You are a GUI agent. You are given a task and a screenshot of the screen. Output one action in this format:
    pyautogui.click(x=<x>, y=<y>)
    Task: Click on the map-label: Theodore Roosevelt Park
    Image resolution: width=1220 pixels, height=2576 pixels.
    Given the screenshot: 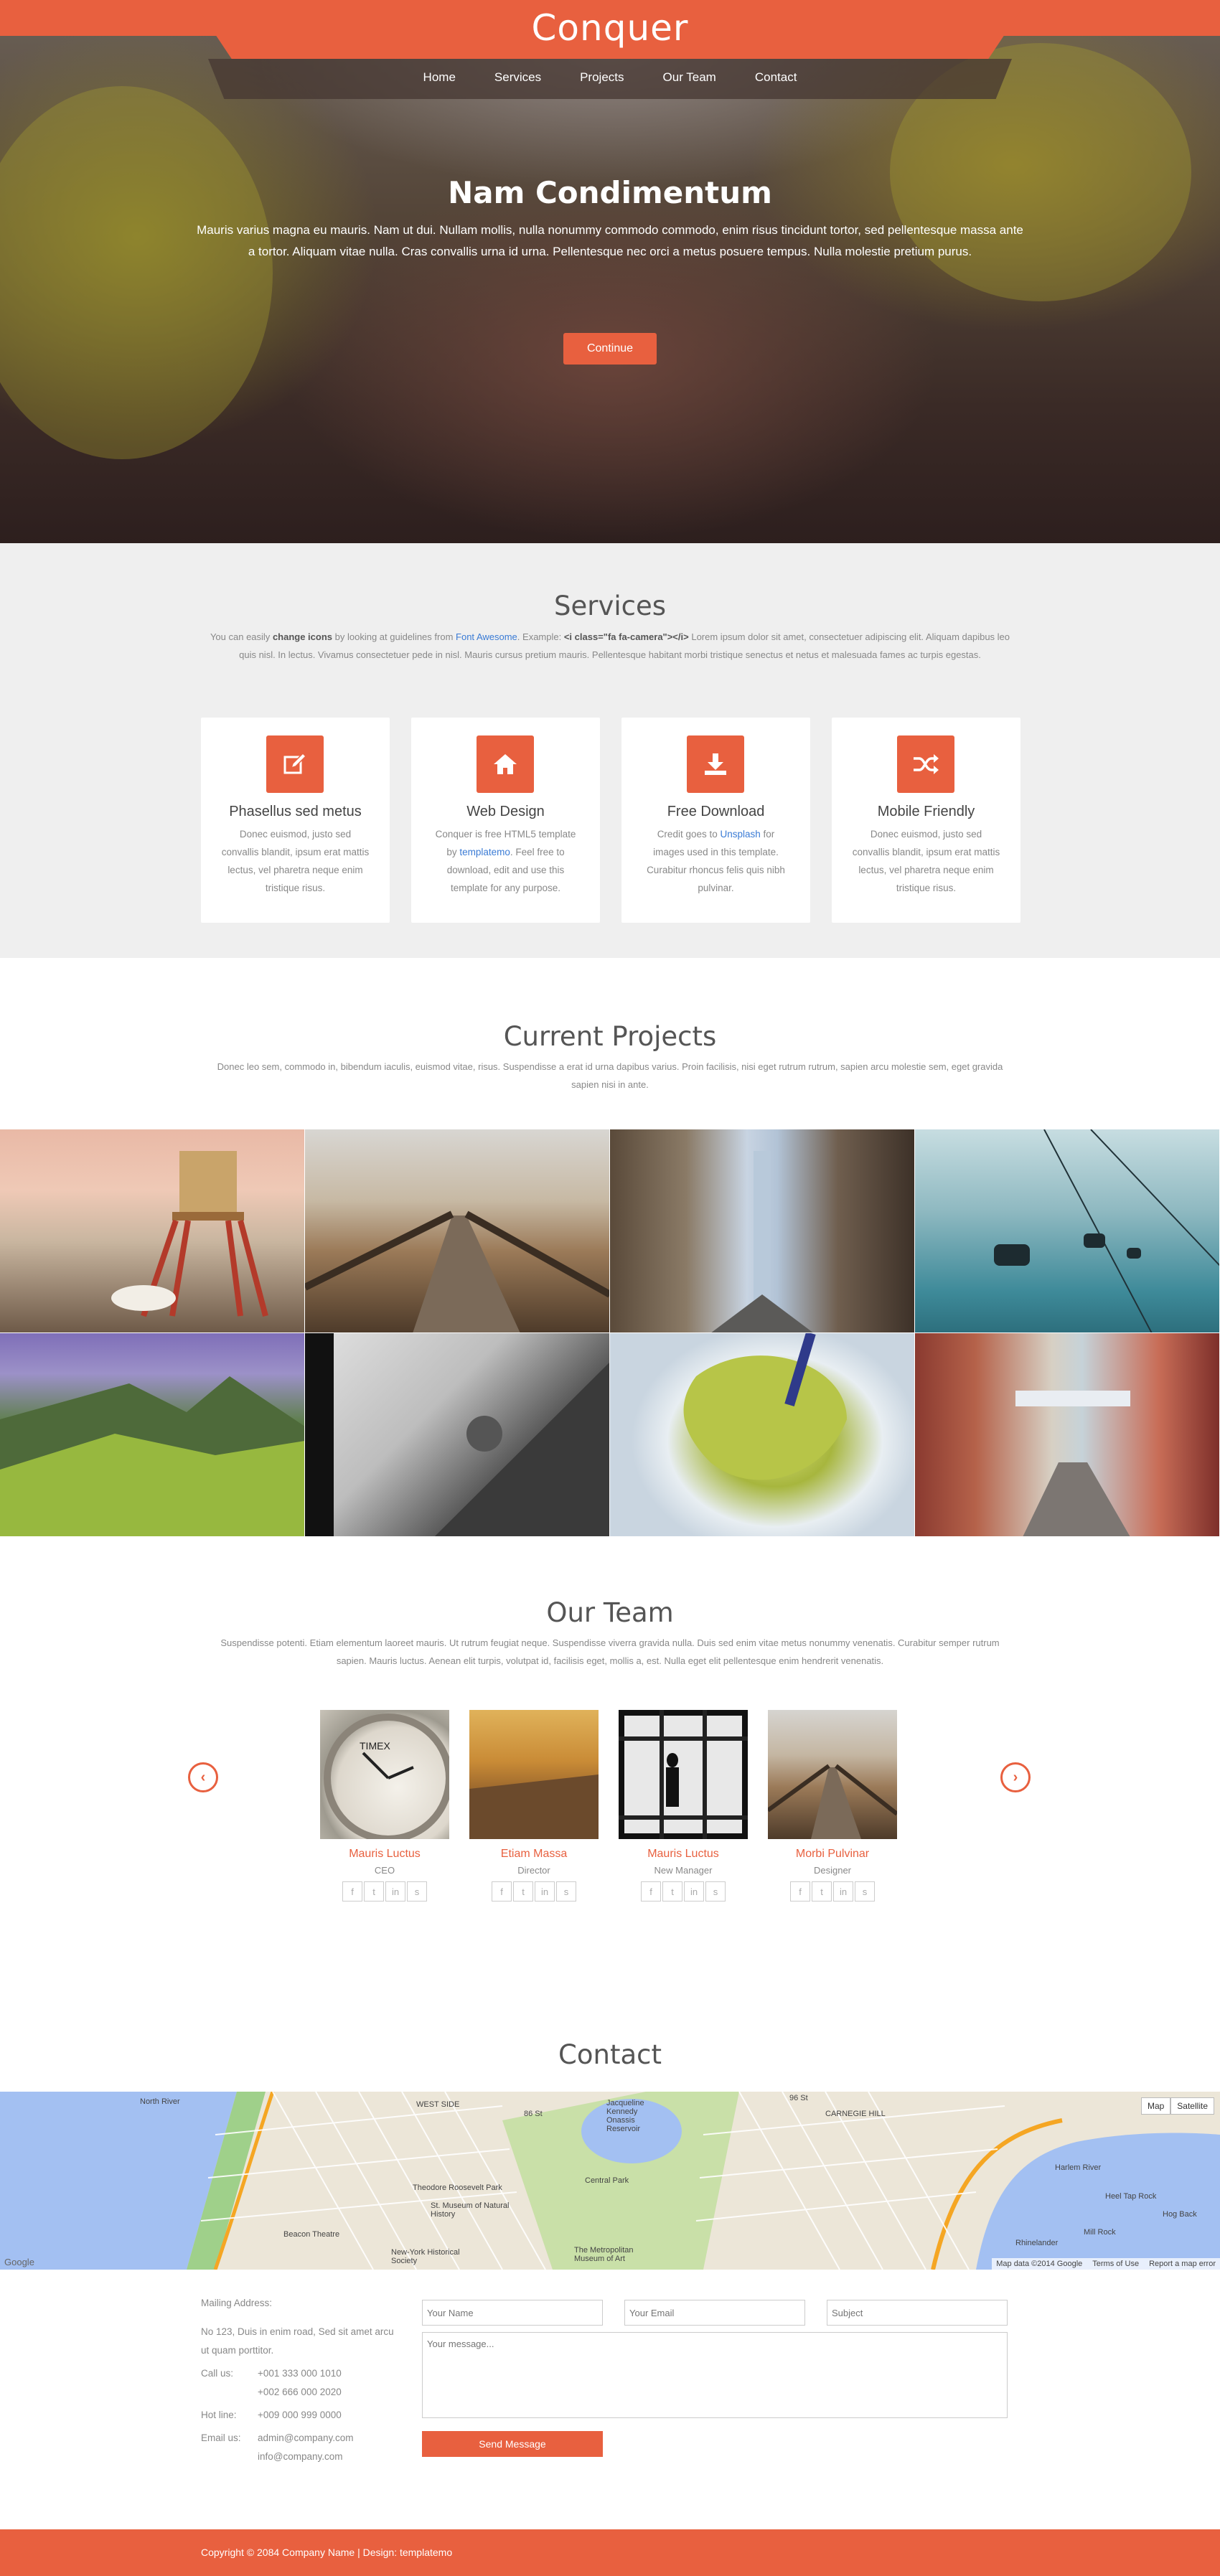 What is the action you would take?
    pyautogui.click(x=457, y=2188)
    